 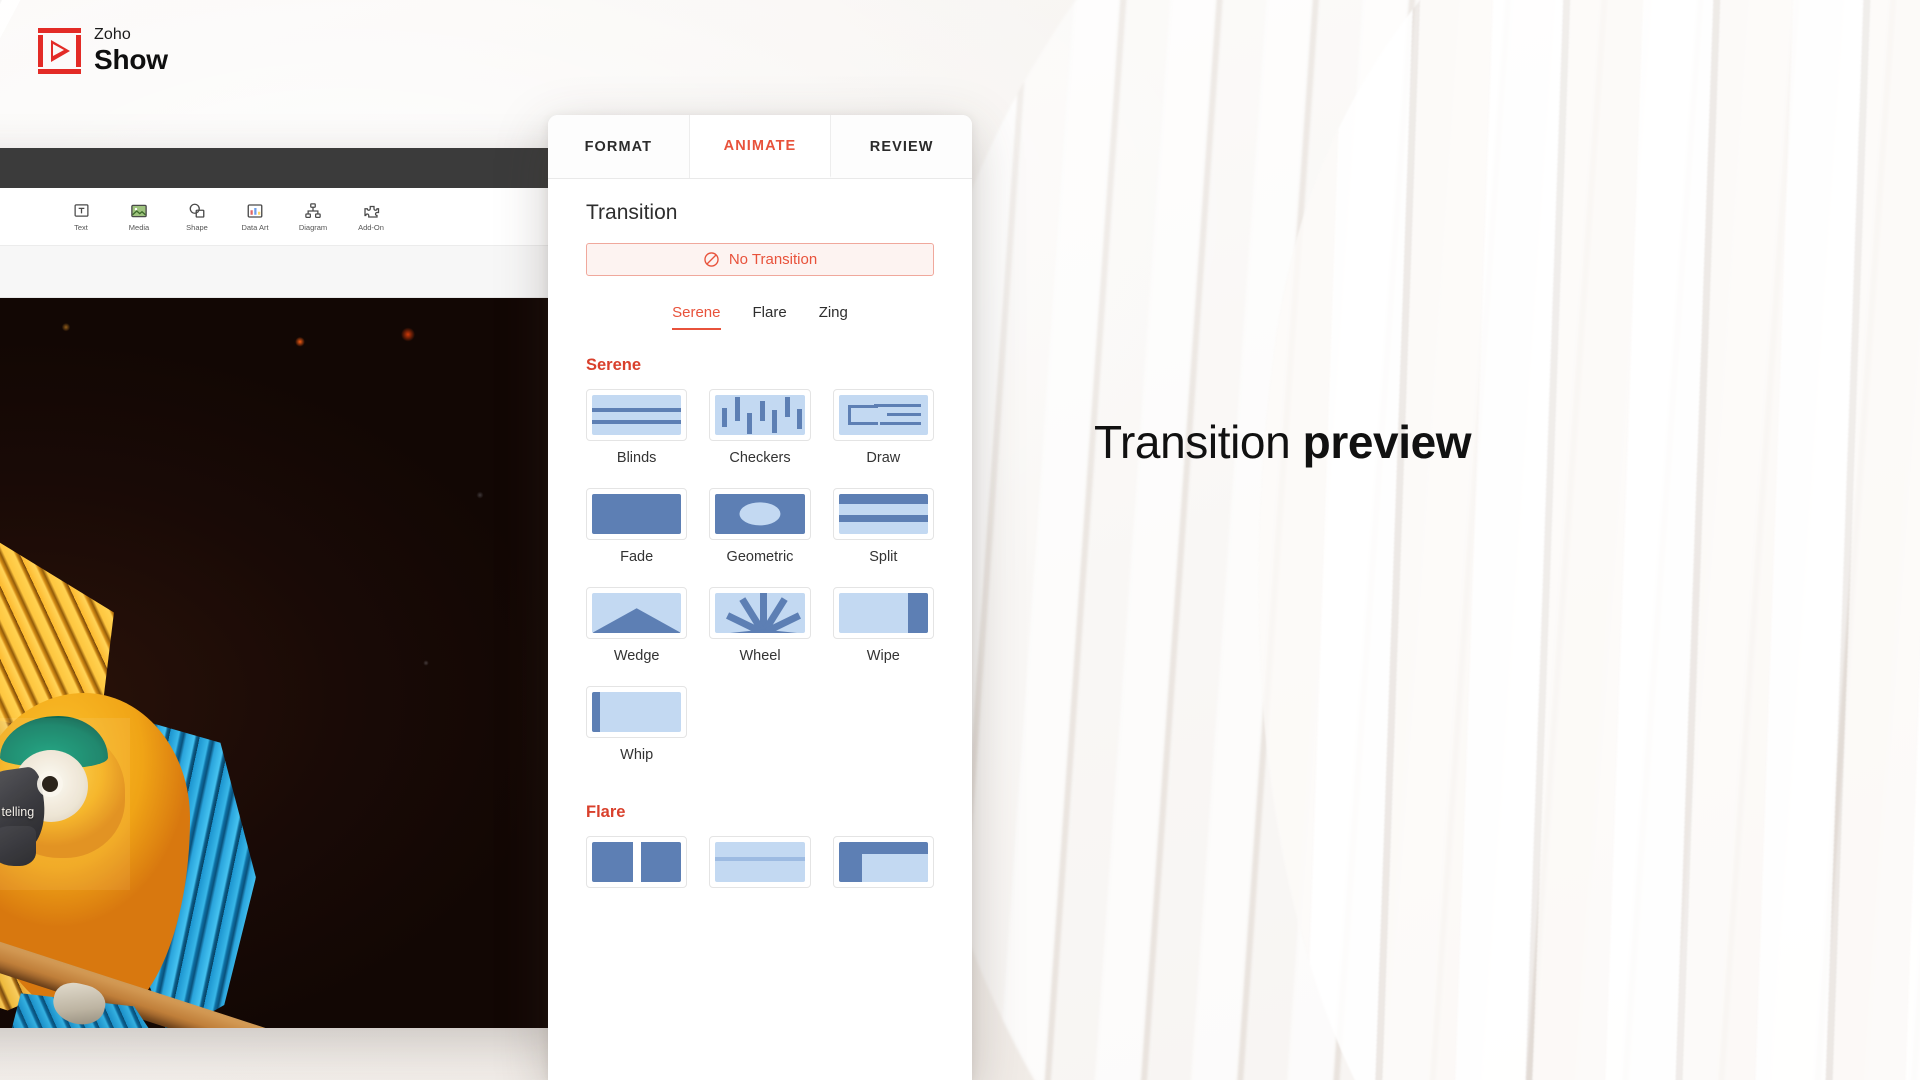 I want to click on category-tab-flare: Flare, so click(x=770, y=317).